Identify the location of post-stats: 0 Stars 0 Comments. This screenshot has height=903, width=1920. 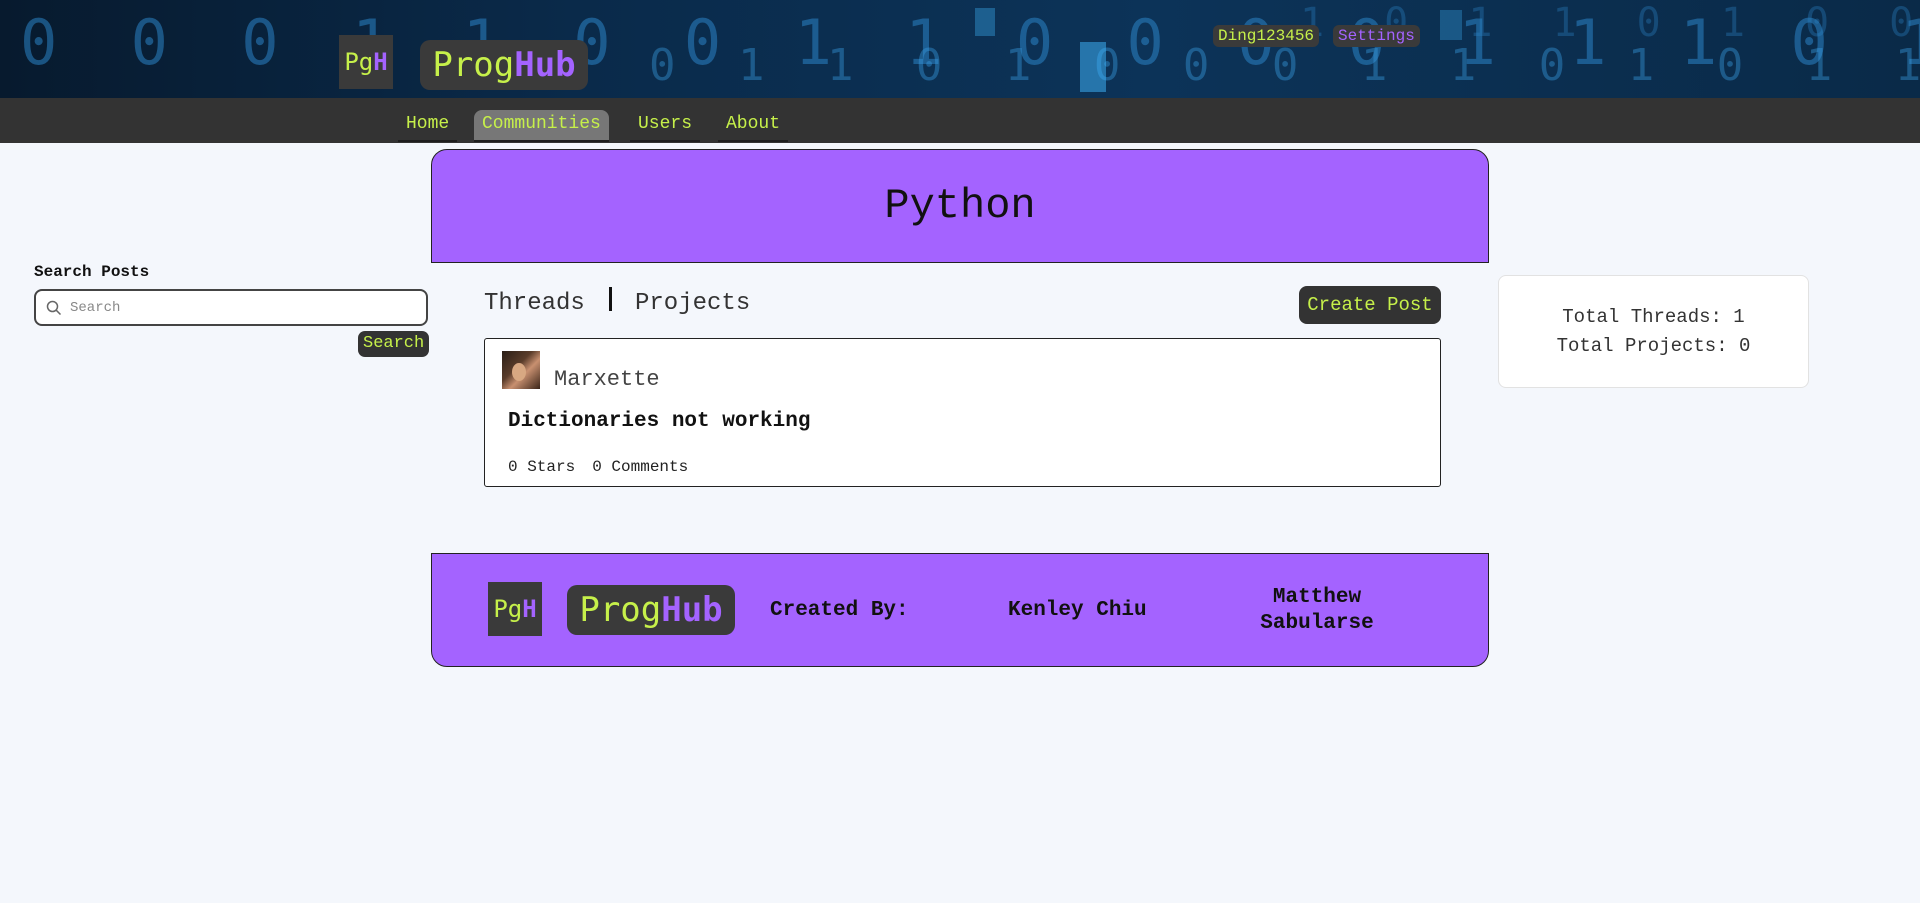
(598, 467).